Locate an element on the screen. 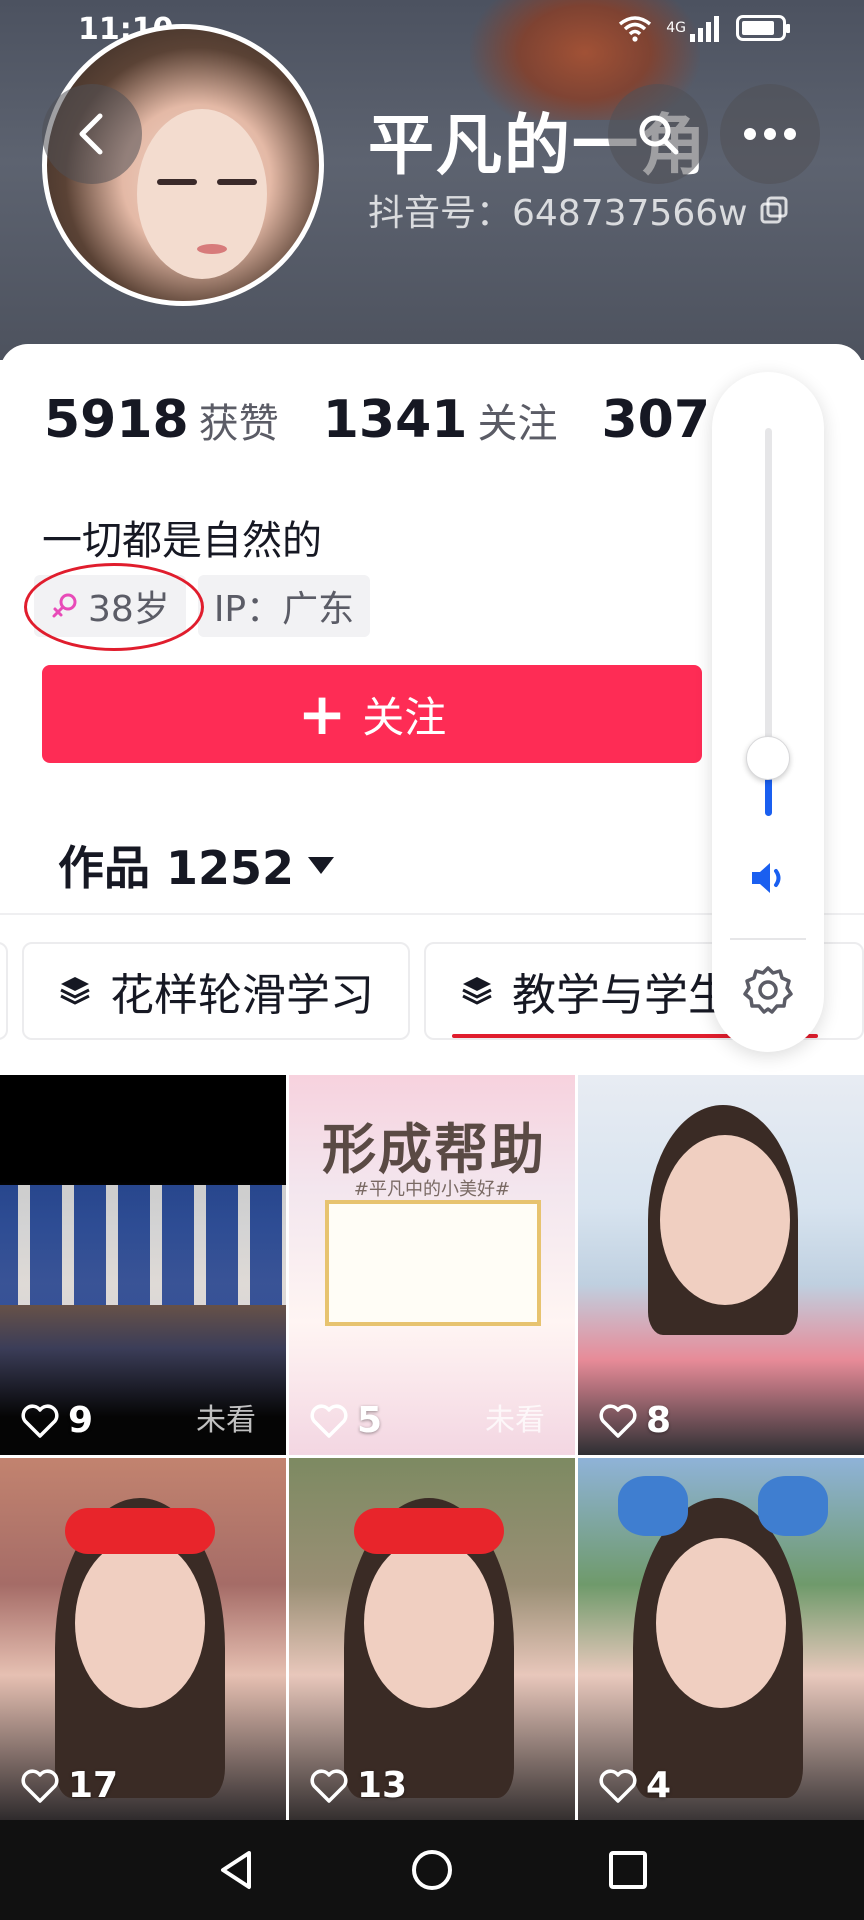 The image size is (864, 1920). ip-label: IP：广东 is located at coordinates (284, 609).